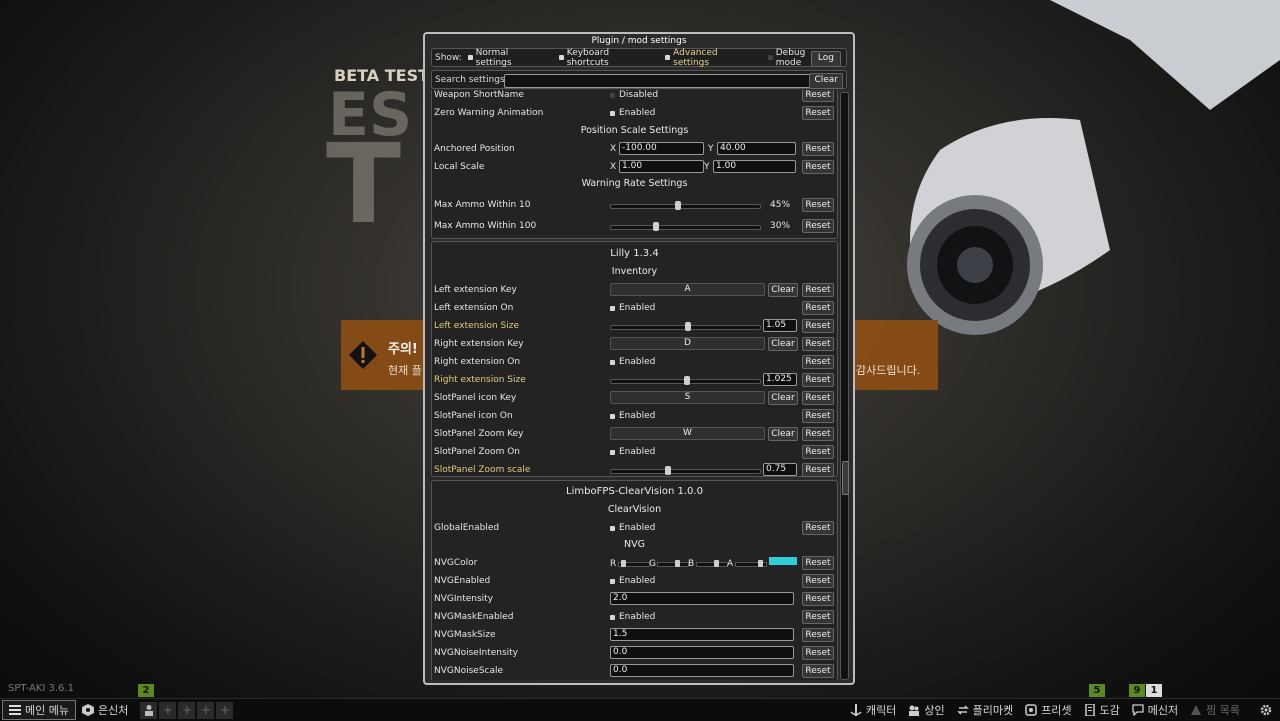 Image resolution: width=1280 pixels, height=721 pixels. Describe the element at coordinates (687, 343) in the screenshot. I see `key-bind-button: D` at that location.